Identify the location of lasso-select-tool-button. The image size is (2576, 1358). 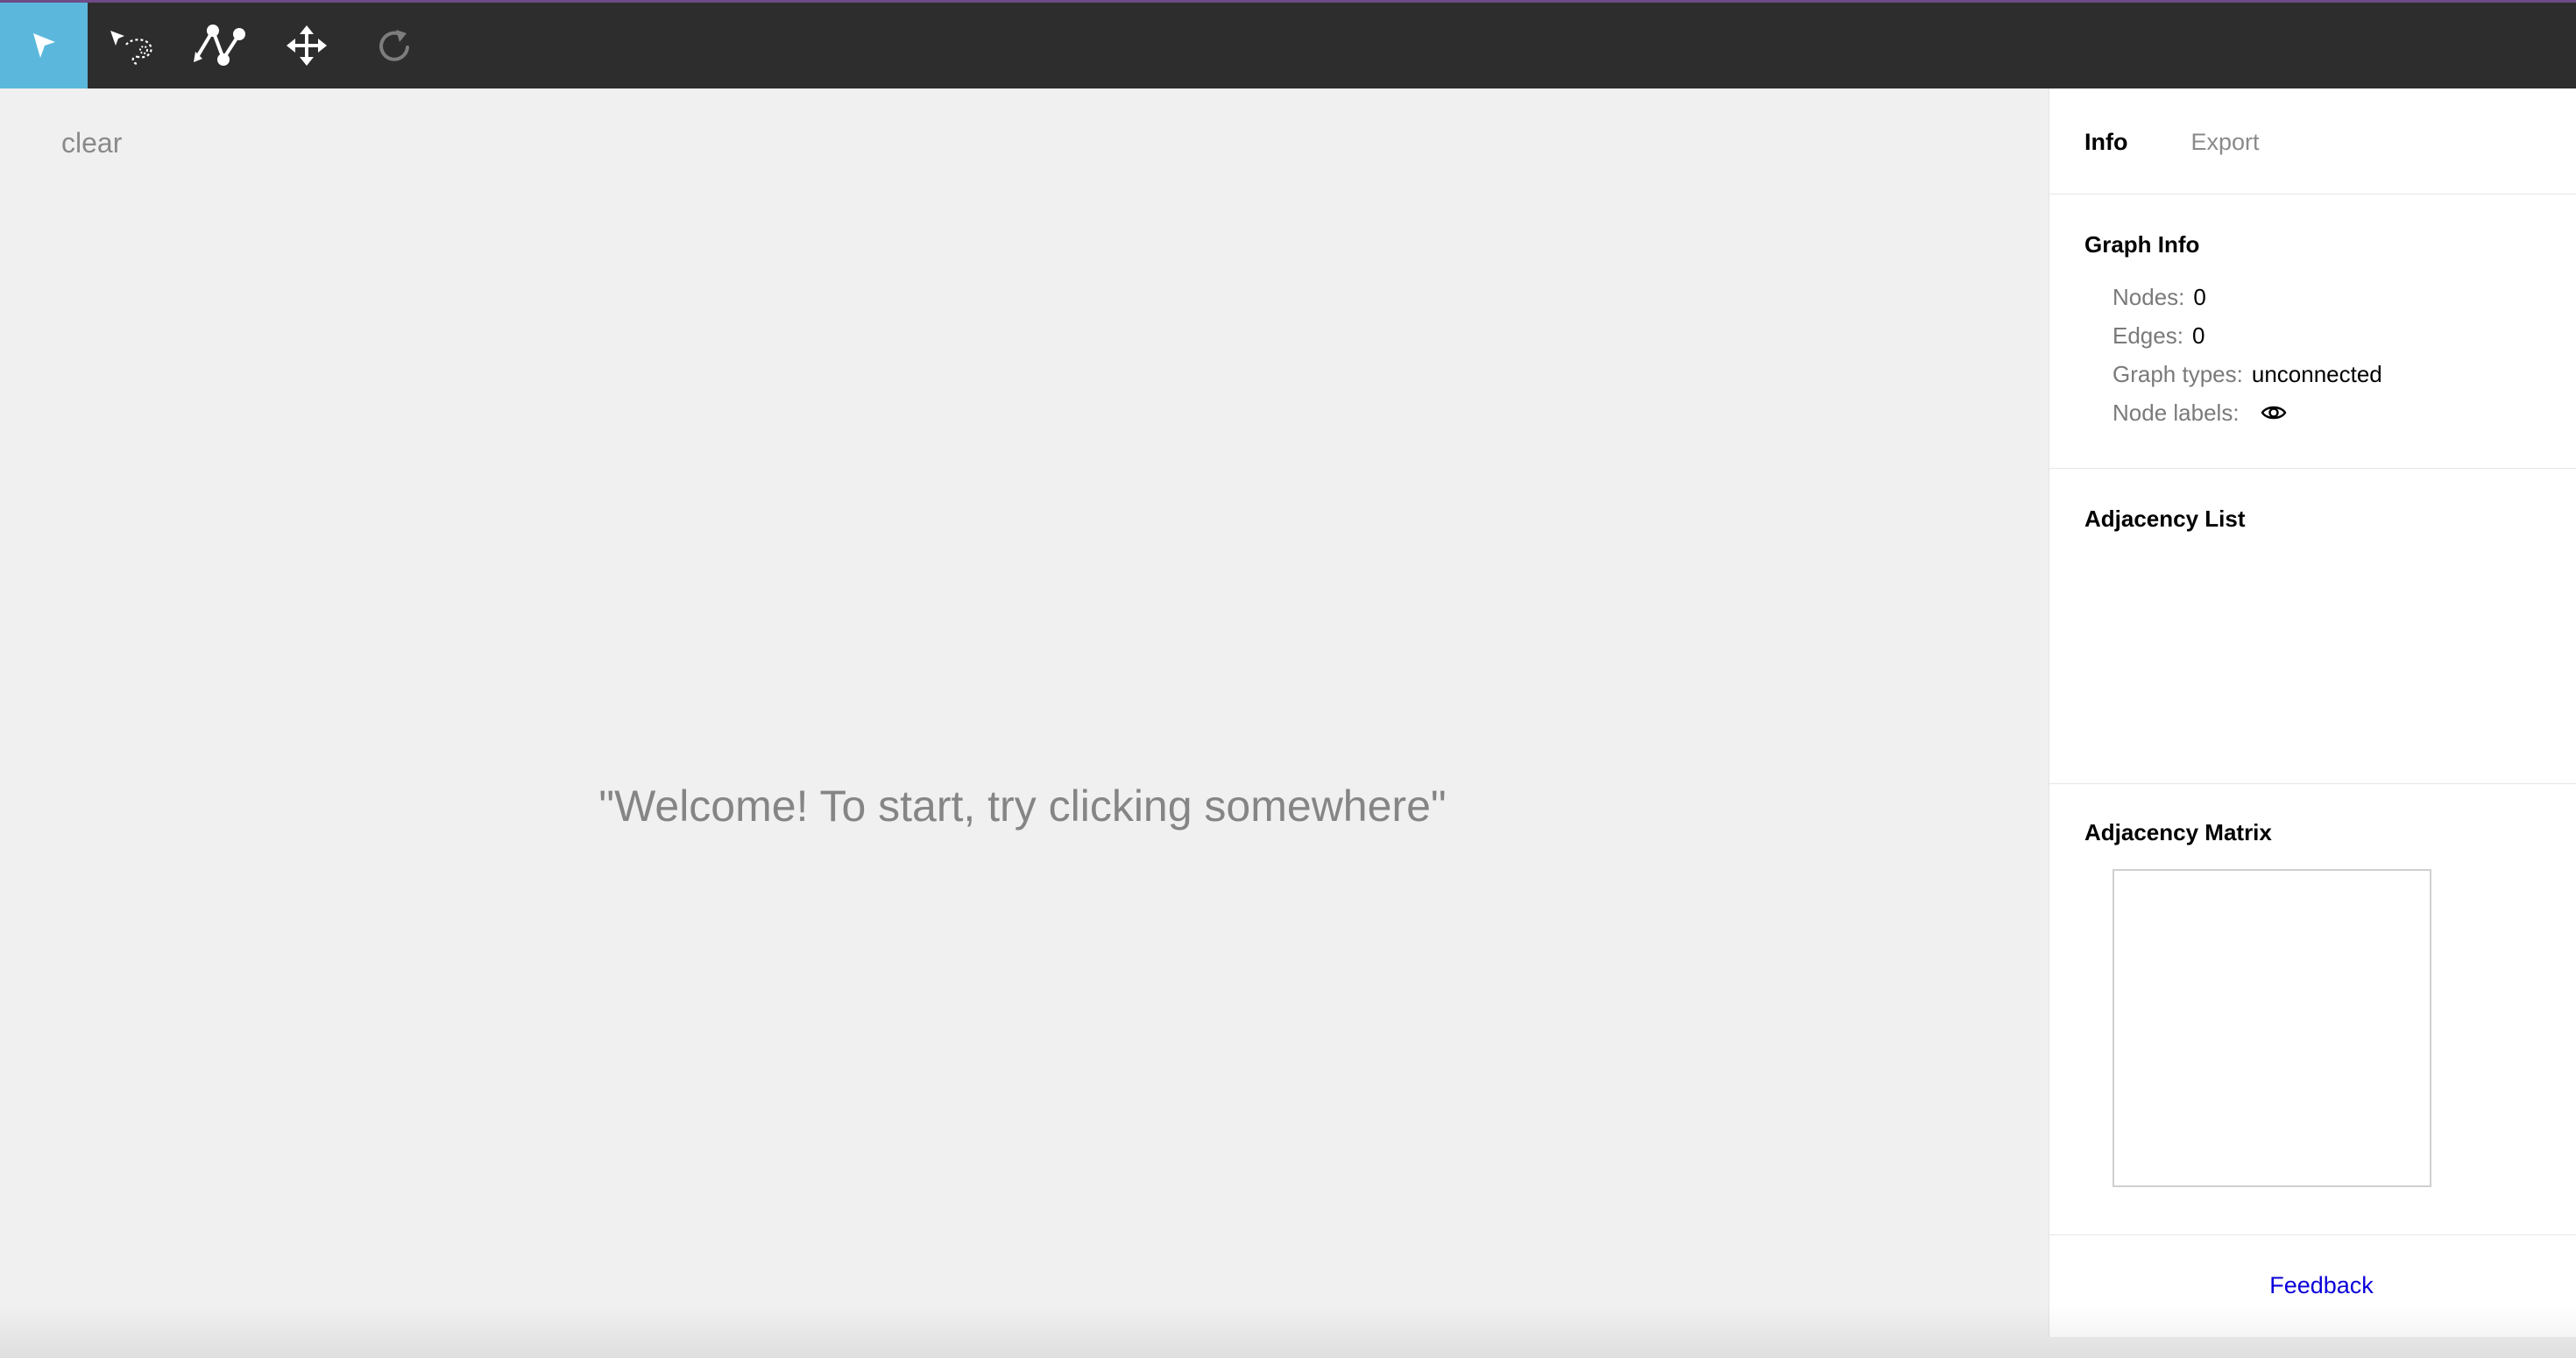
(131, 45).